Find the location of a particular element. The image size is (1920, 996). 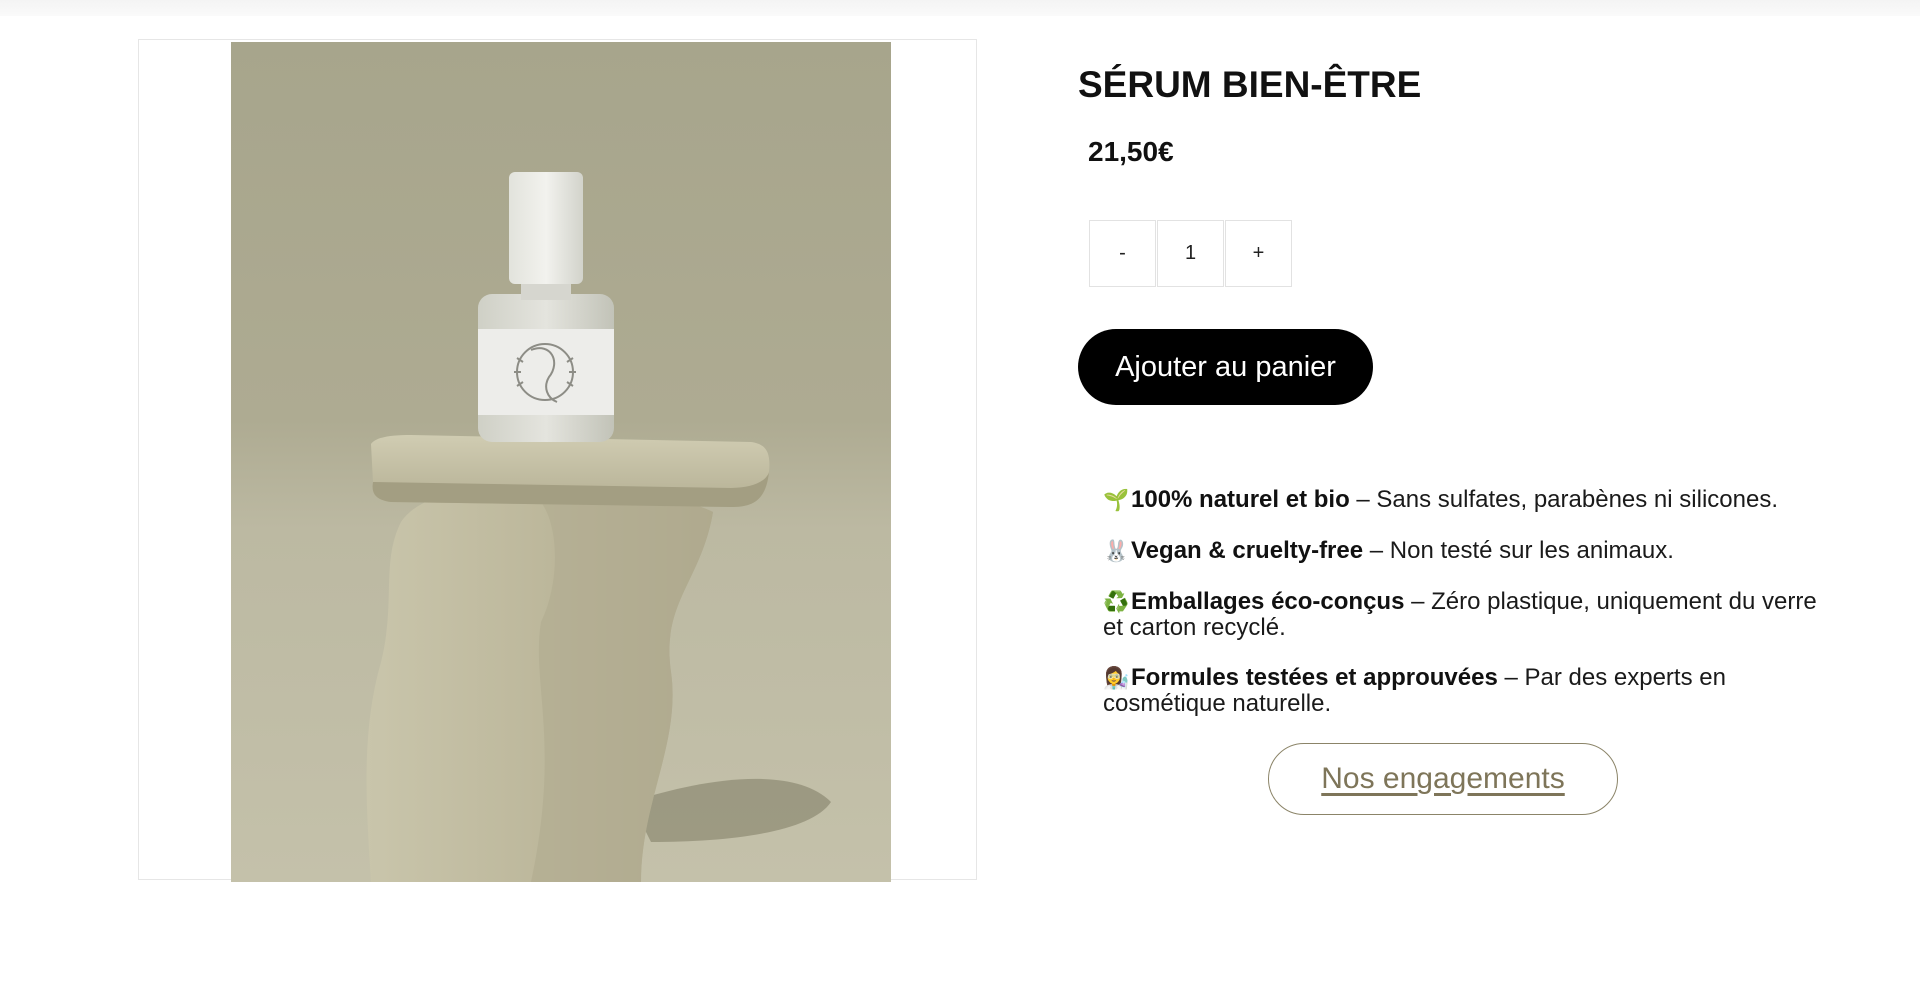

engagements-link: Nos engagements is located at coordinates (1443, 779).